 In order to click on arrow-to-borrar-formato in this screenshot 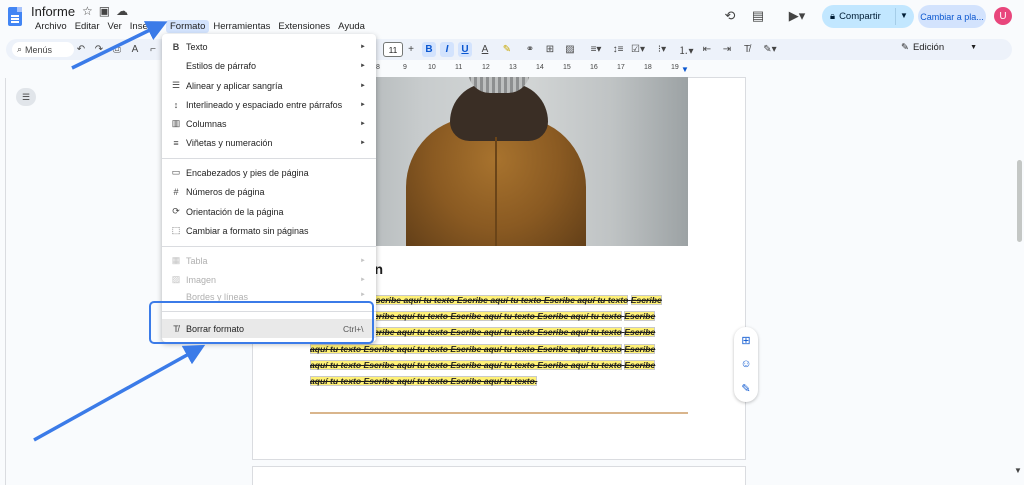, I will do `click(119, 393)`.